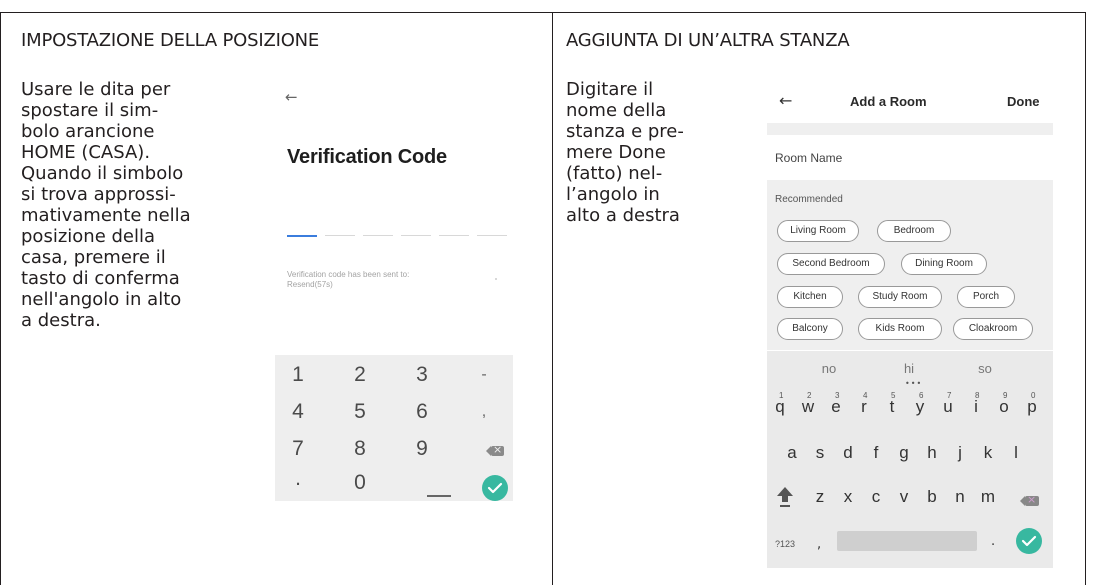 The image size is (1093, 585). What do you see at coordinates (932, 497) in the screenshot?
I see `key-b: b` at bounding box center [932, 497].